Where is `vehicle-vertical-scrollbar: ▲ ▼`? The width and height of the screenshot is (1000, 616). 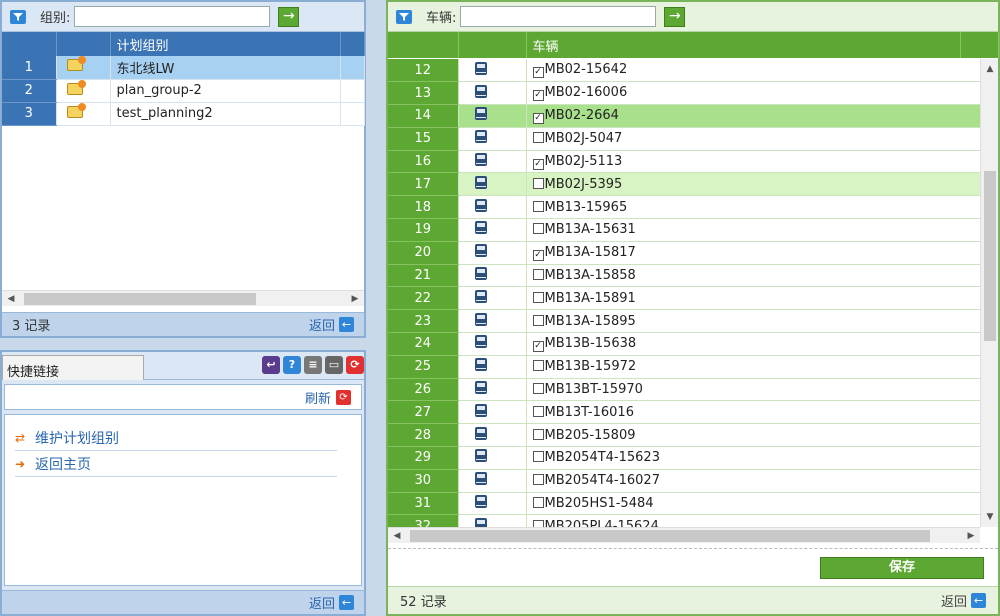 vehicle-vertical-scrollbar: ▲ ▼ is located at coordinates (989, 293).